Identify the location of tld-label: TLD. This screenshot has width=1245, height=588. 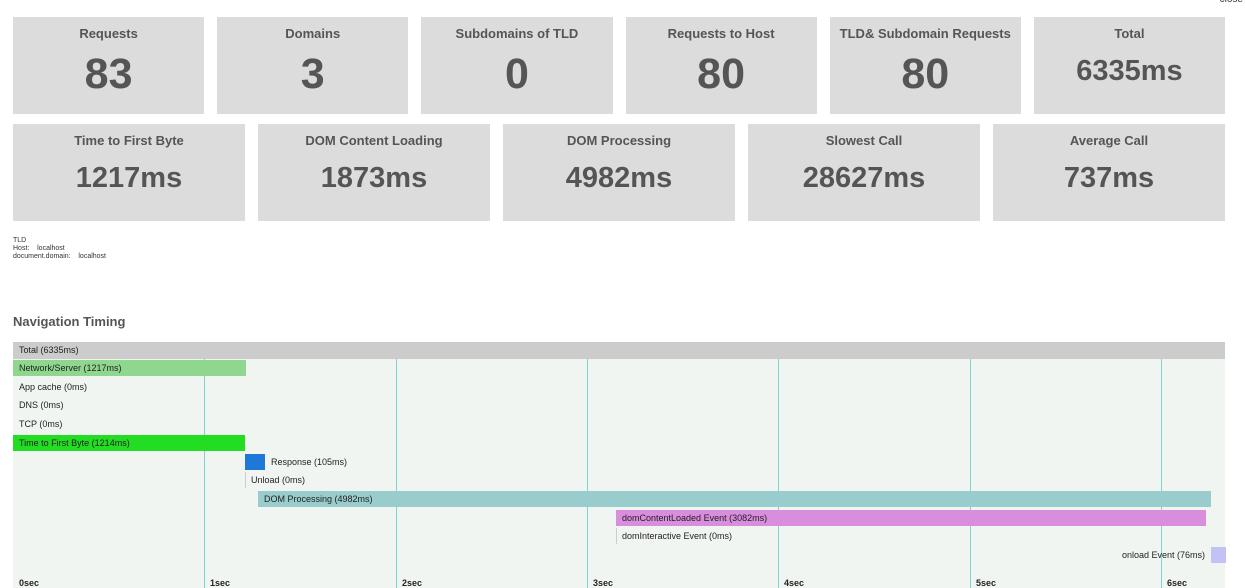
(20, 240).